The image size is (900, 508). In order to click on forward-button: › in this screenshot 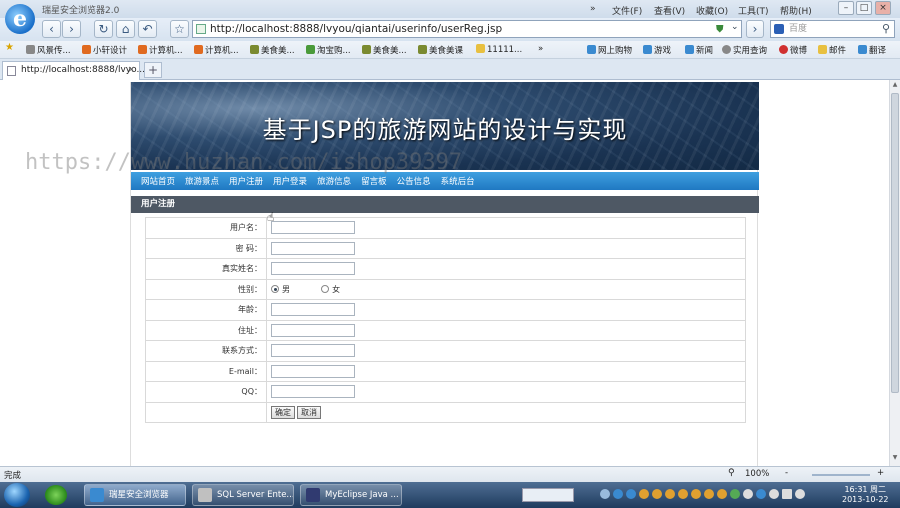, I will do `click(71, 29)`.